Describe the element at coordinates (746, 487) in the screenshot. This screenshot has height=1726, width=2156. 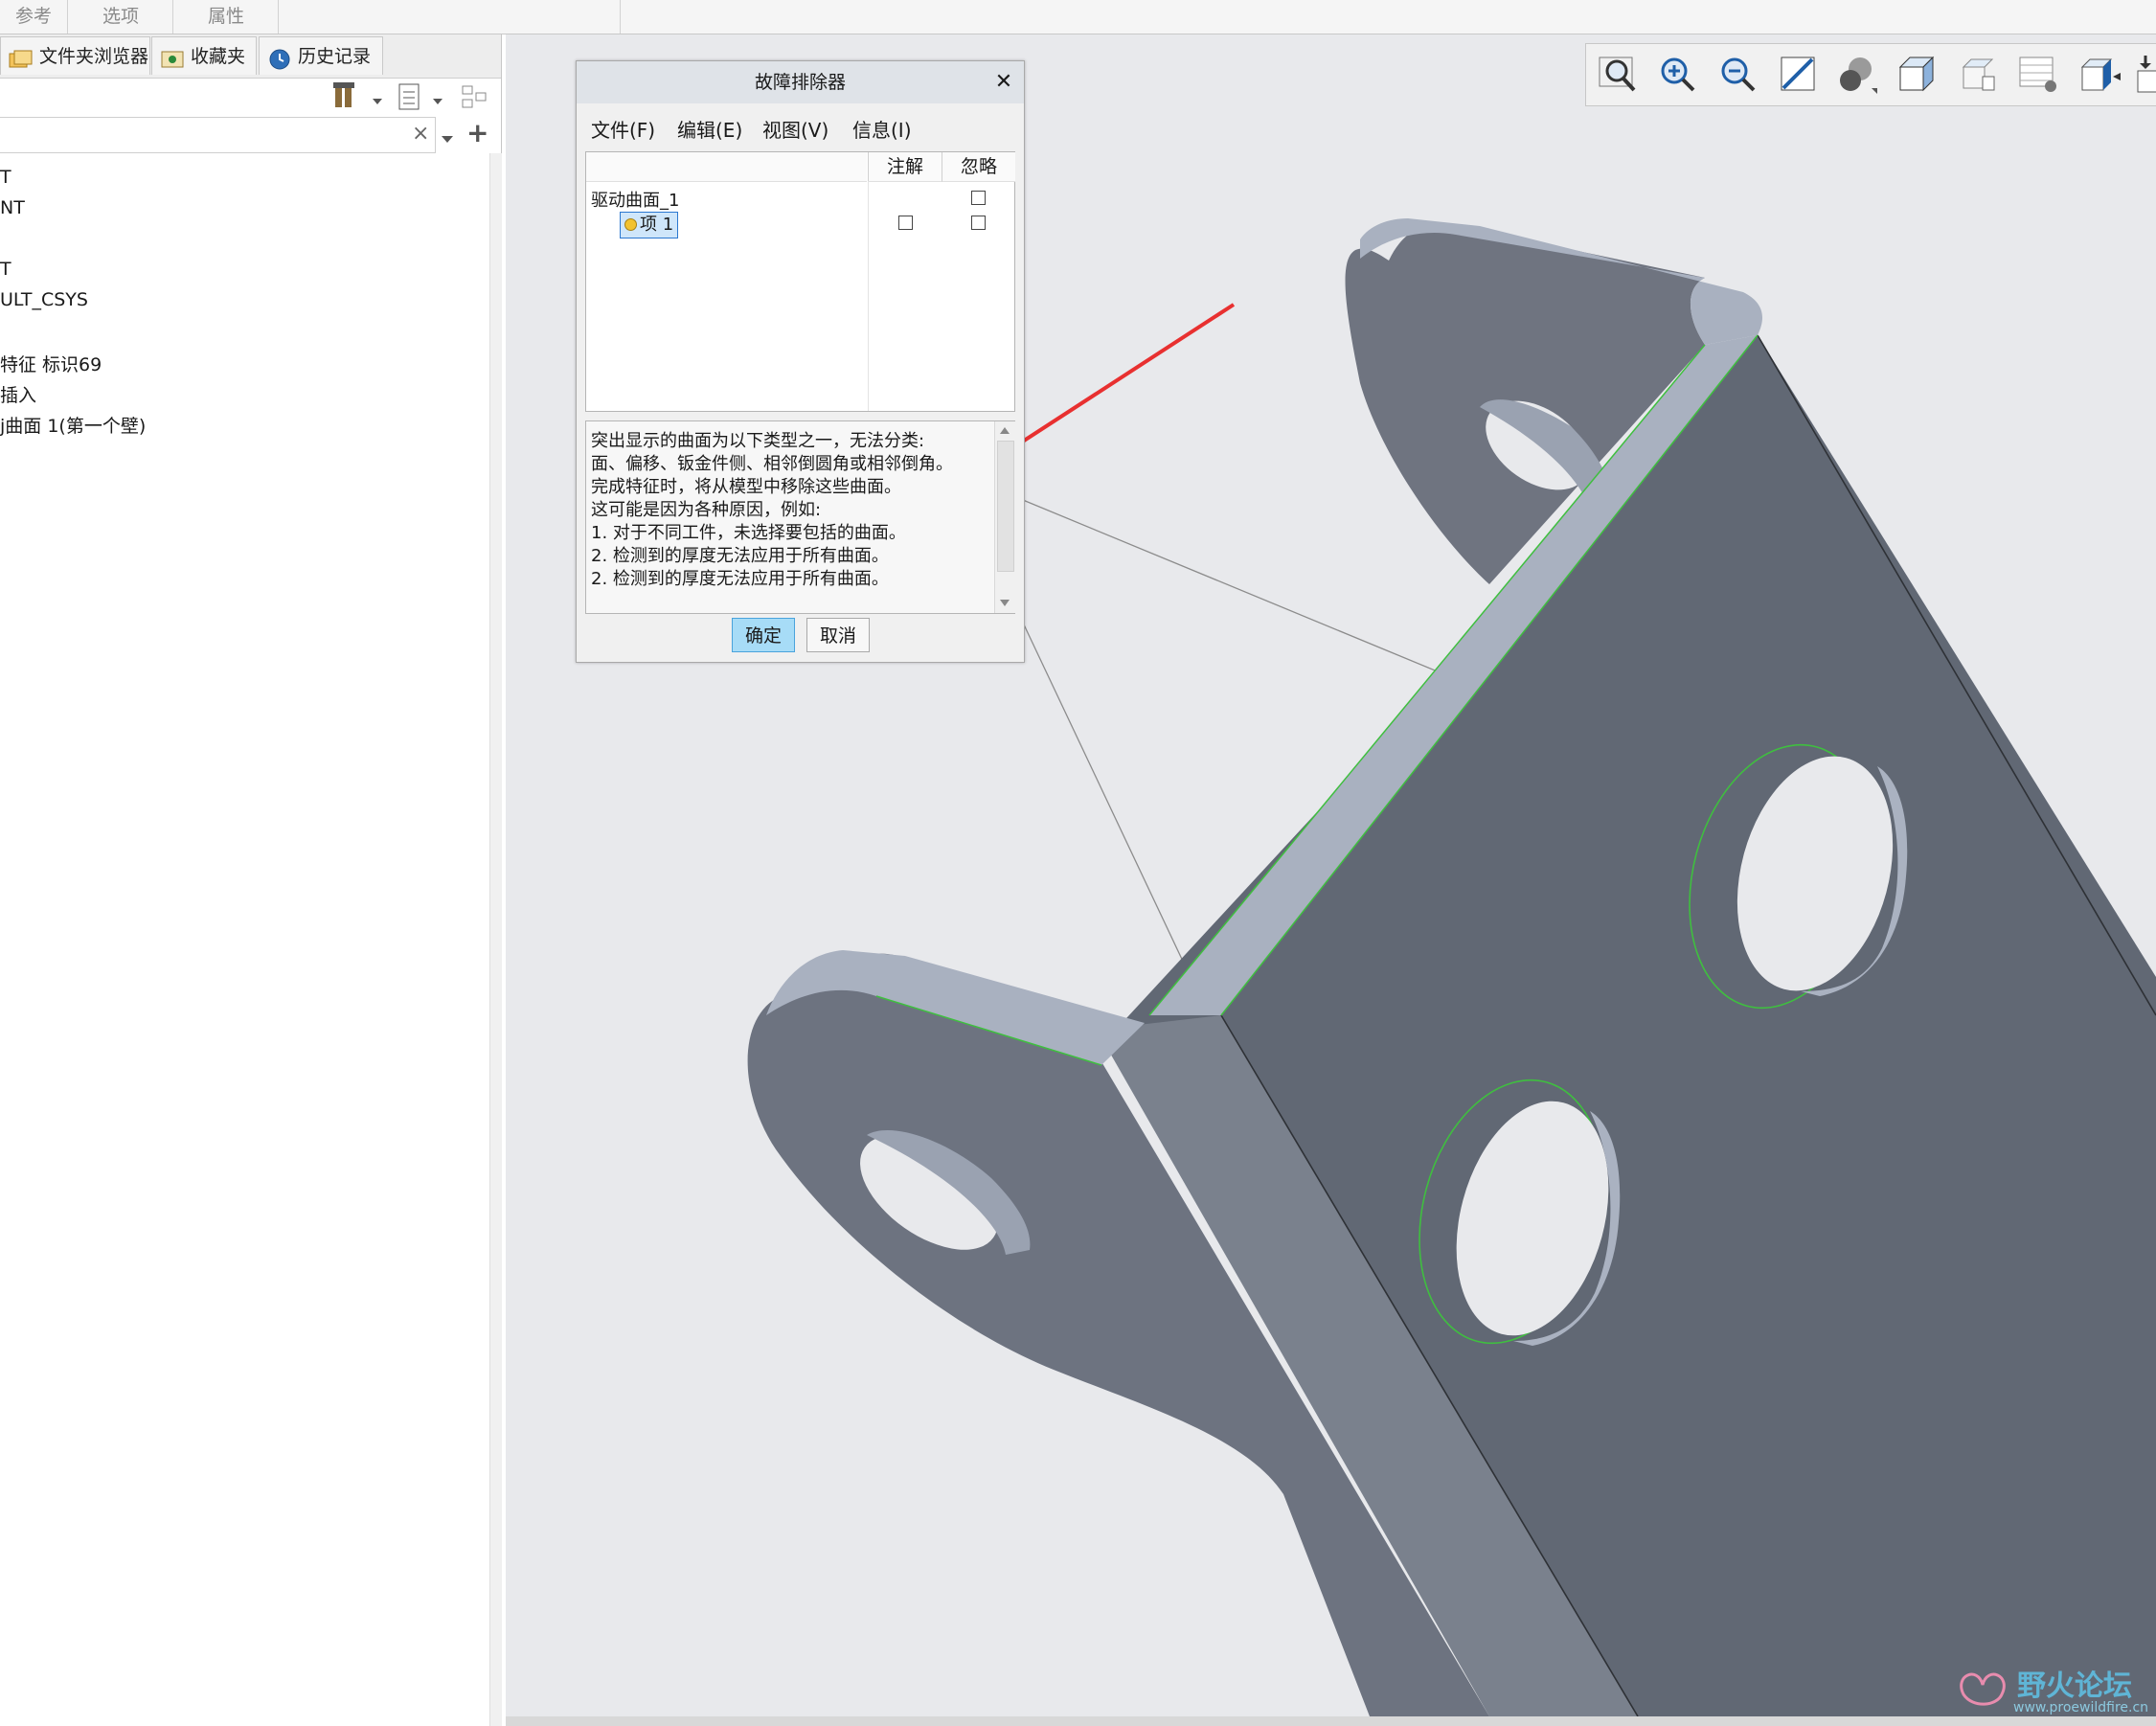
I see `message-line: 完成特征时，将从模型中移除这些曲面。` at that location.